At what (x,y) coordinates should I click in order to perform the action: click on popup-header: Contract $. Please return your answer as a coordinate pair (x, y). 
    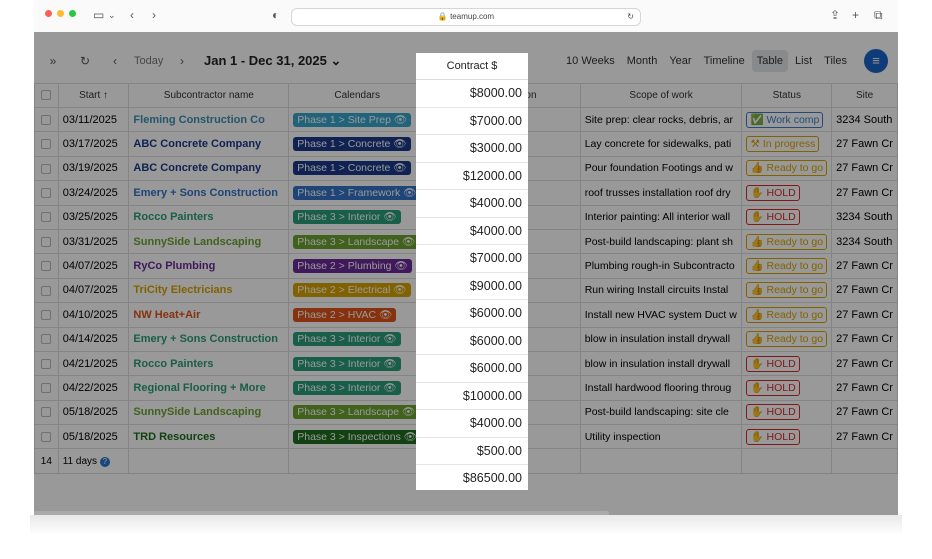
    Looking at the image, I should click on (472, 66).